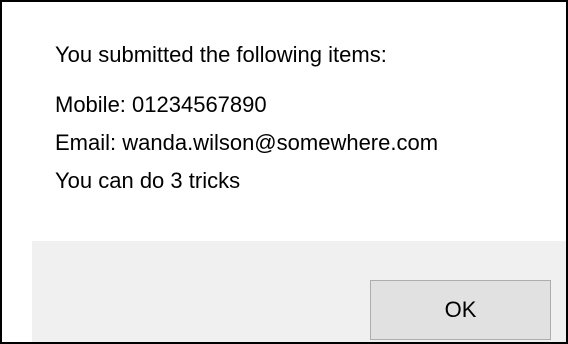 This screenshot has width=568, height=344. Describe the element at coordinates (148, 180) in the screenshot. I see `submitted-tricks-line: You can do 3 tricks` at that location.